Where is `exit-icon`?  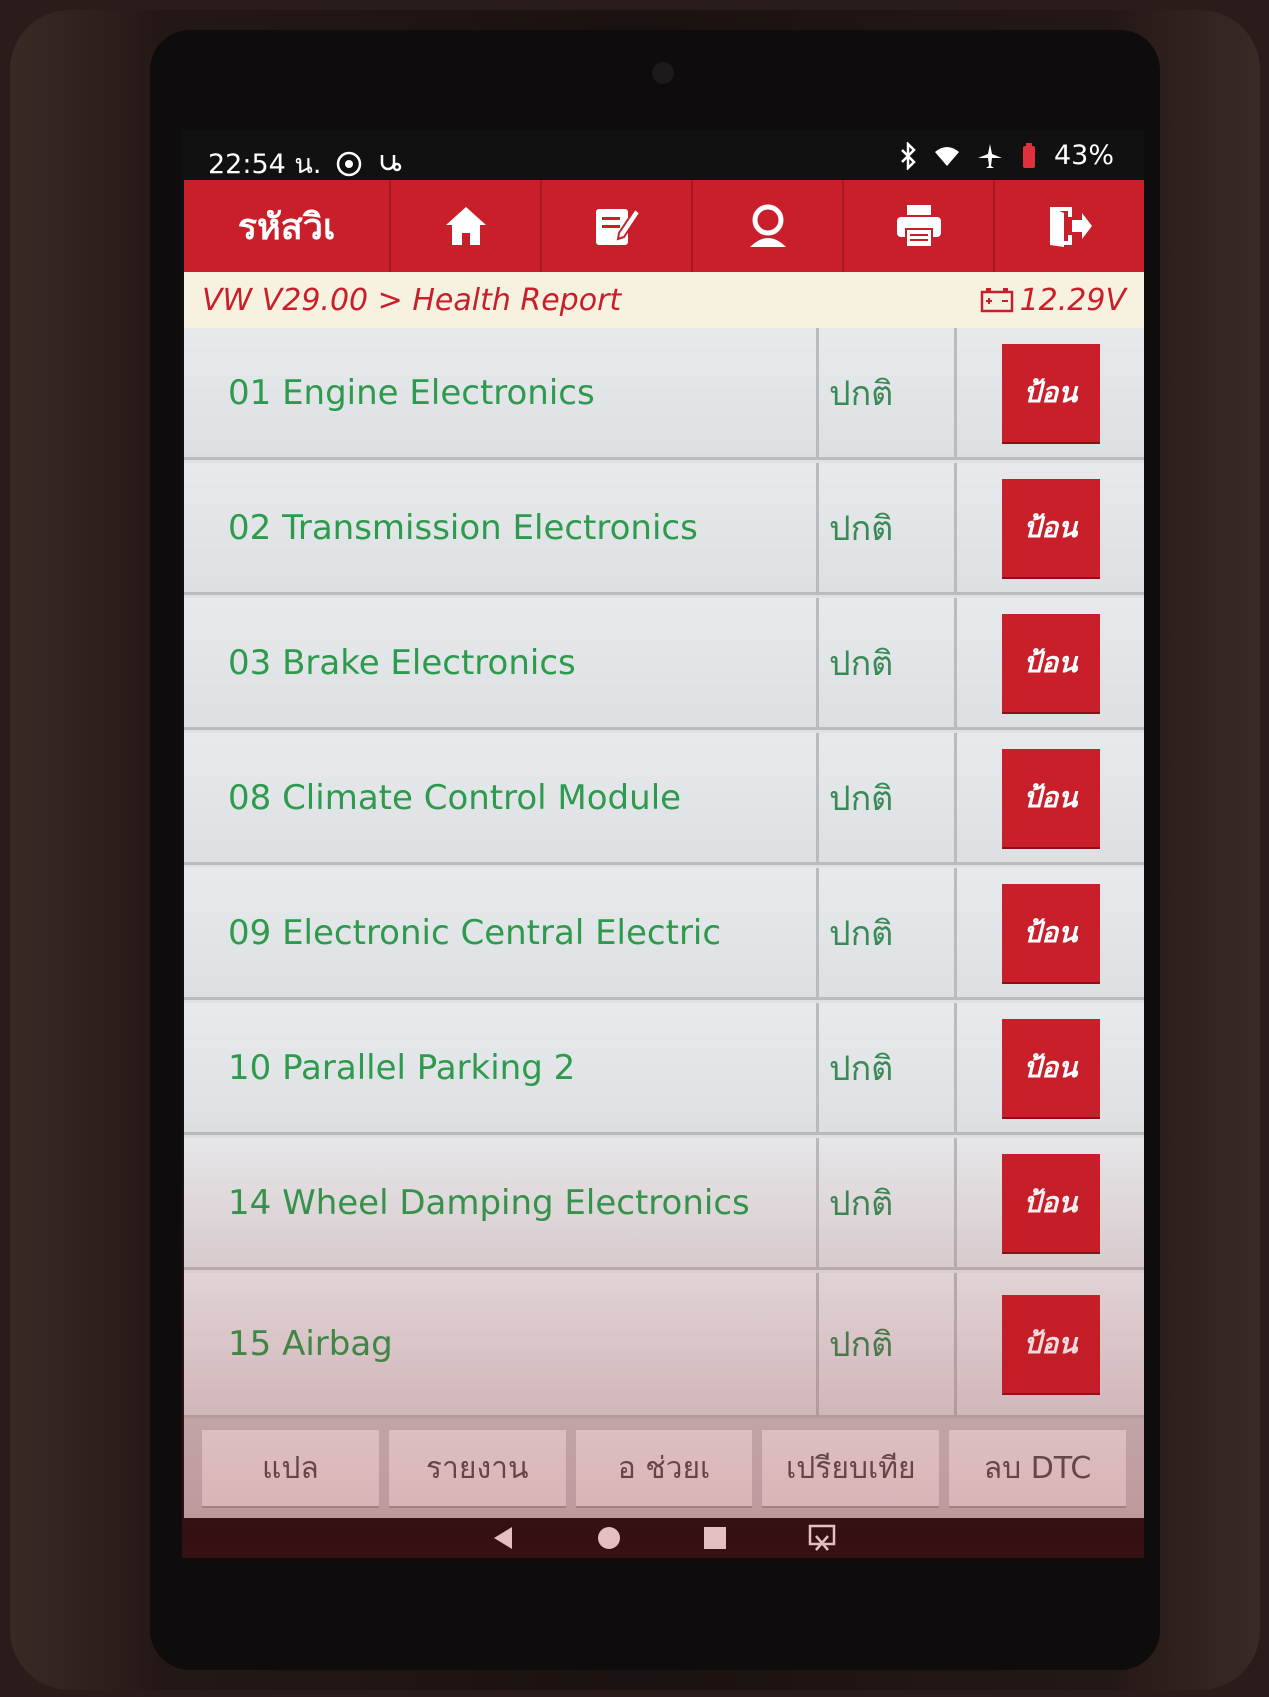 exit-icon is located at coordinates (1070, 226).